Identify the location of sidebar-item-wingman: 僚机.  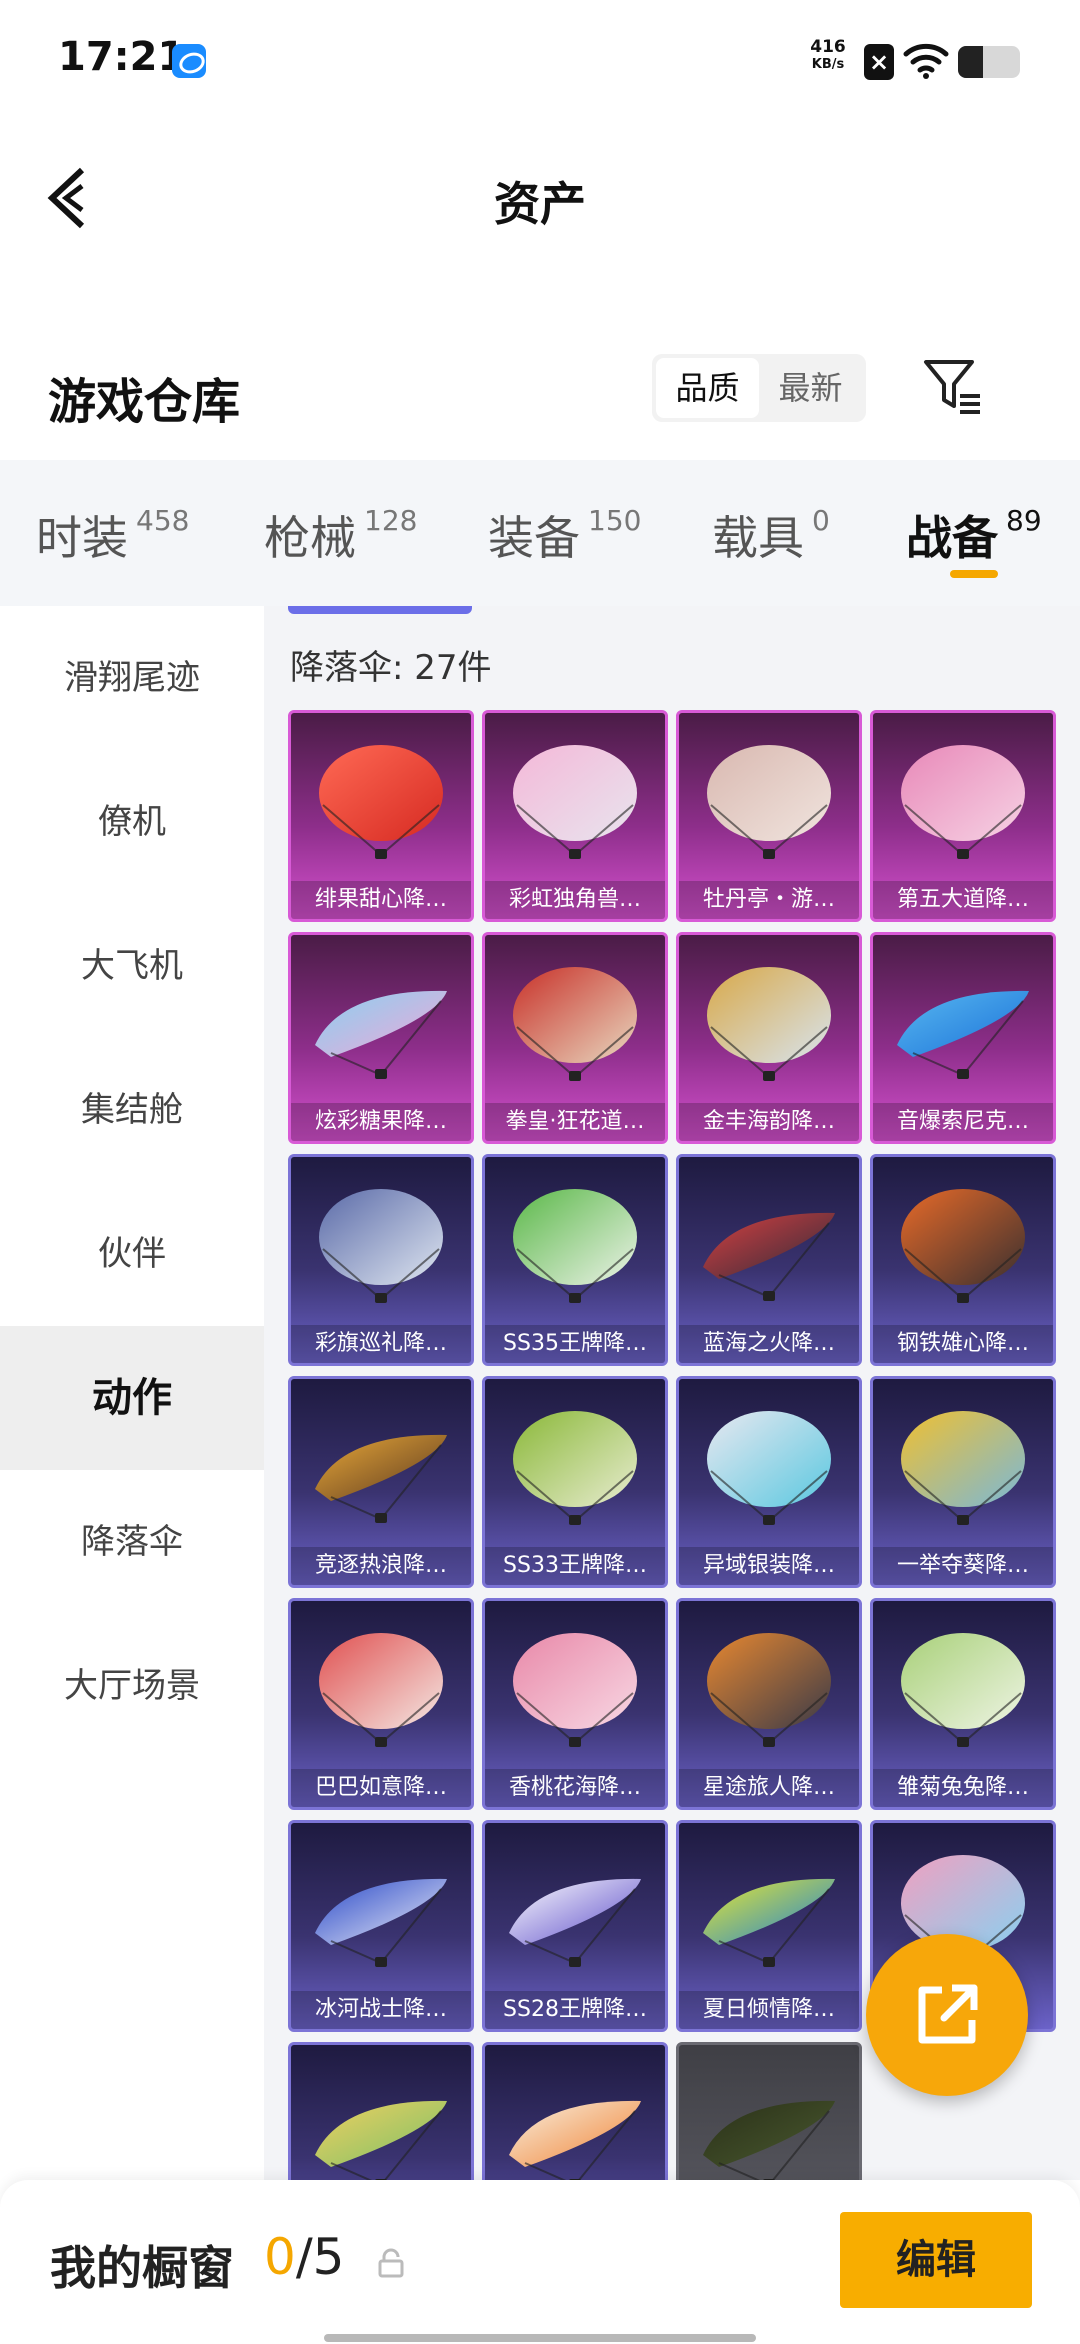
(132, 822).